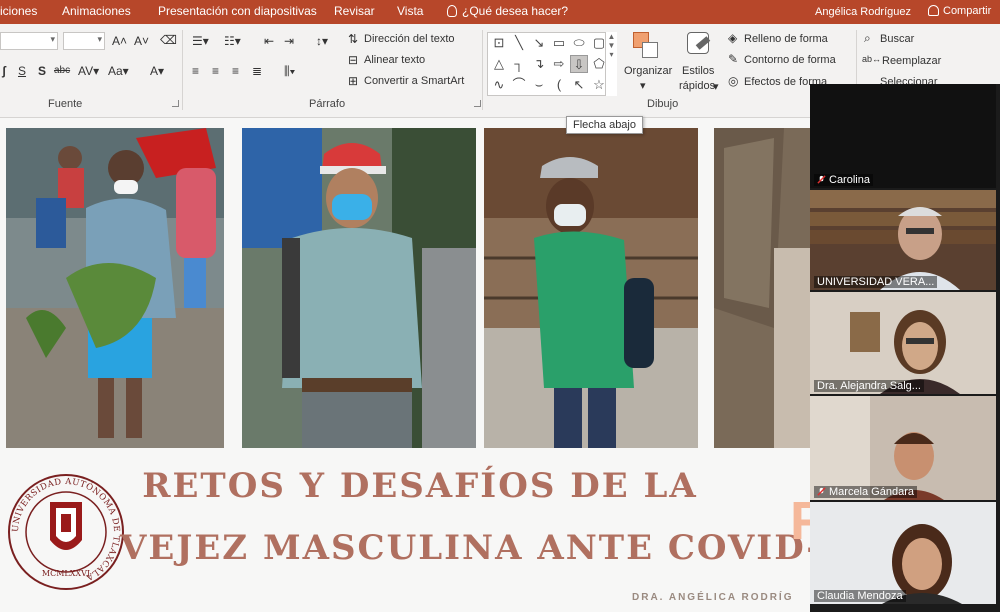 The height and width of the screenshot is (612, 1000). What do you see at coordinates (322, 41) in the screenshot?
I see `line-spacing-icon: ↕▾` at bounding box center [322, 41].